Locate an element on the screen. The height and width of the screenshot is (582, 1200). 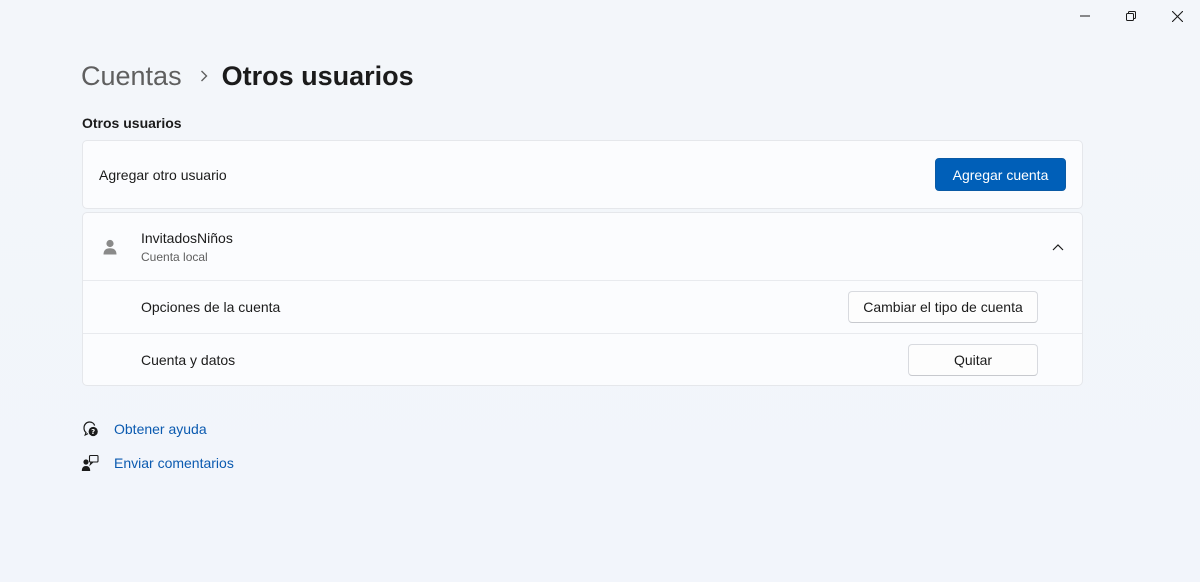
person-icon is located at coordinates (110, 247).